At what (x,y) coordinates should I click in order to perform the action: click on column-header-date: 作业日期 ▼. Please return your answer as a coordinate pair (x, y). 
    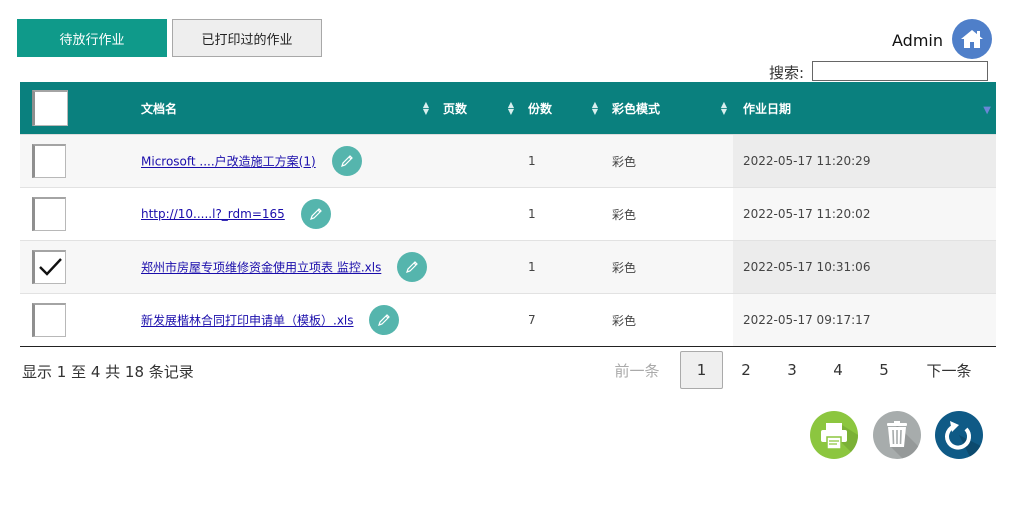
    Looking at the image, I should click on (864, 108).